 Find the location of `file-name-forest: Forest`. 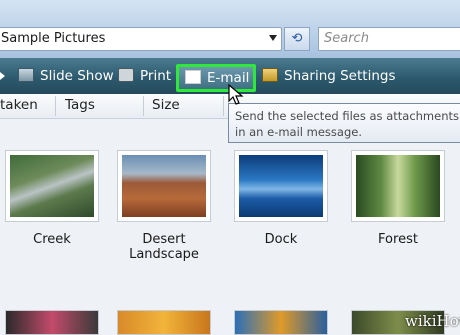

file-name-forest: Forest is located at coordinates (398, 239).